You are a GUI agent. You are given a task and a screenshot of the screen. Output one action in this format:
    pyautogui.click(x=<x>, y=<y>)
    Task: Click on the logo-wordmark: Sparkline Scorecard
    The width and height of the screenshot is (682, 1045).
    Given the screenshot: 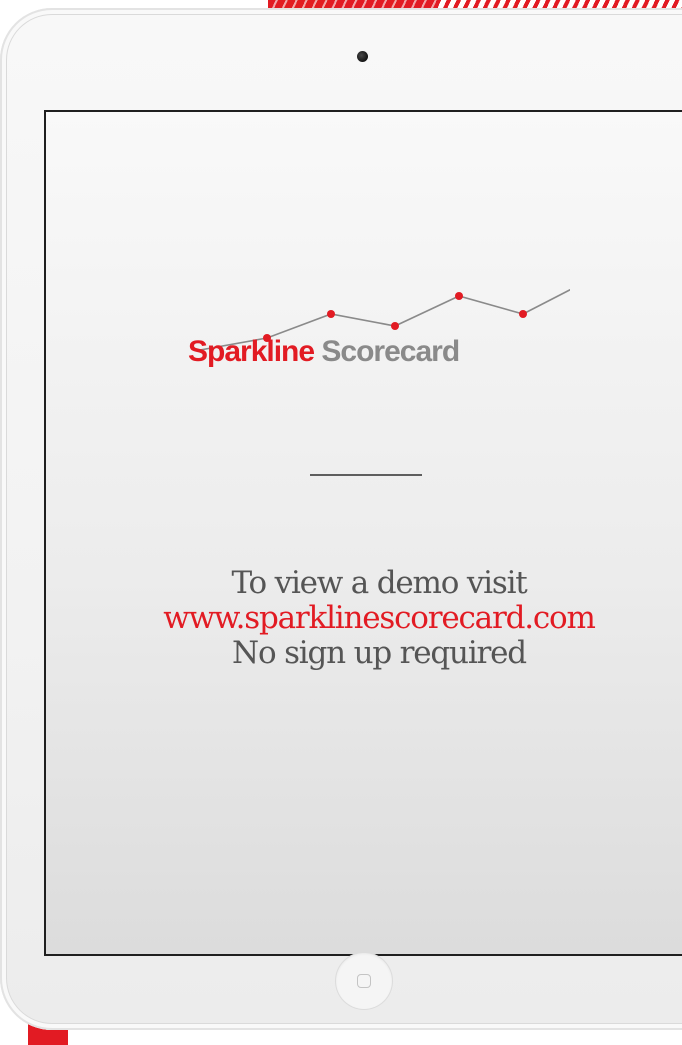 What is the action you would take?
    pyautogui.click(x=324, y=352)
    